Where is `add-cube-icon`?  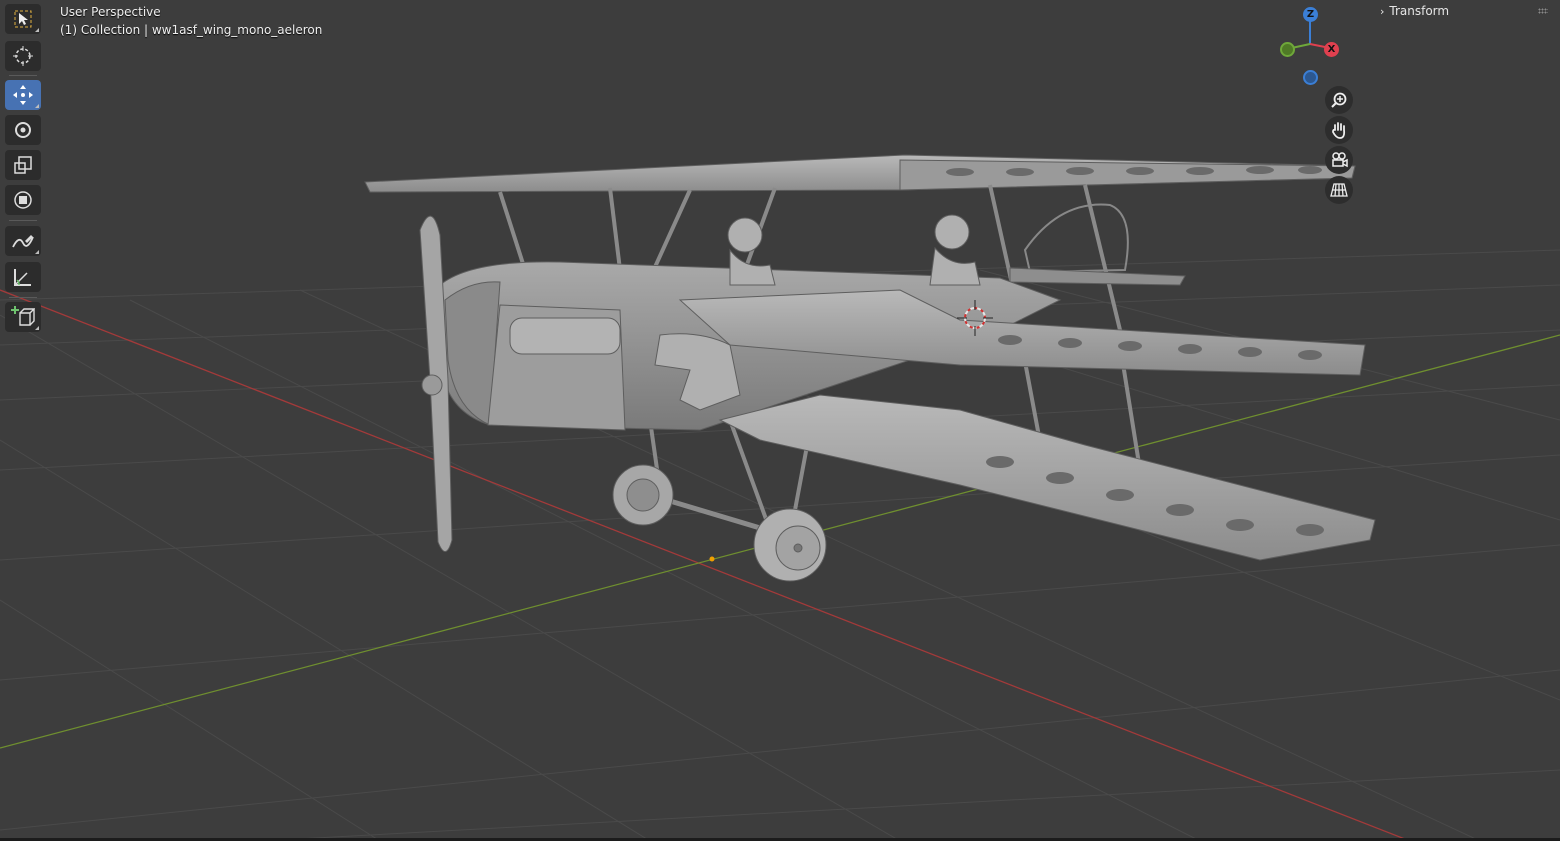
add-cube-icon is located at coordinates (23, 316).